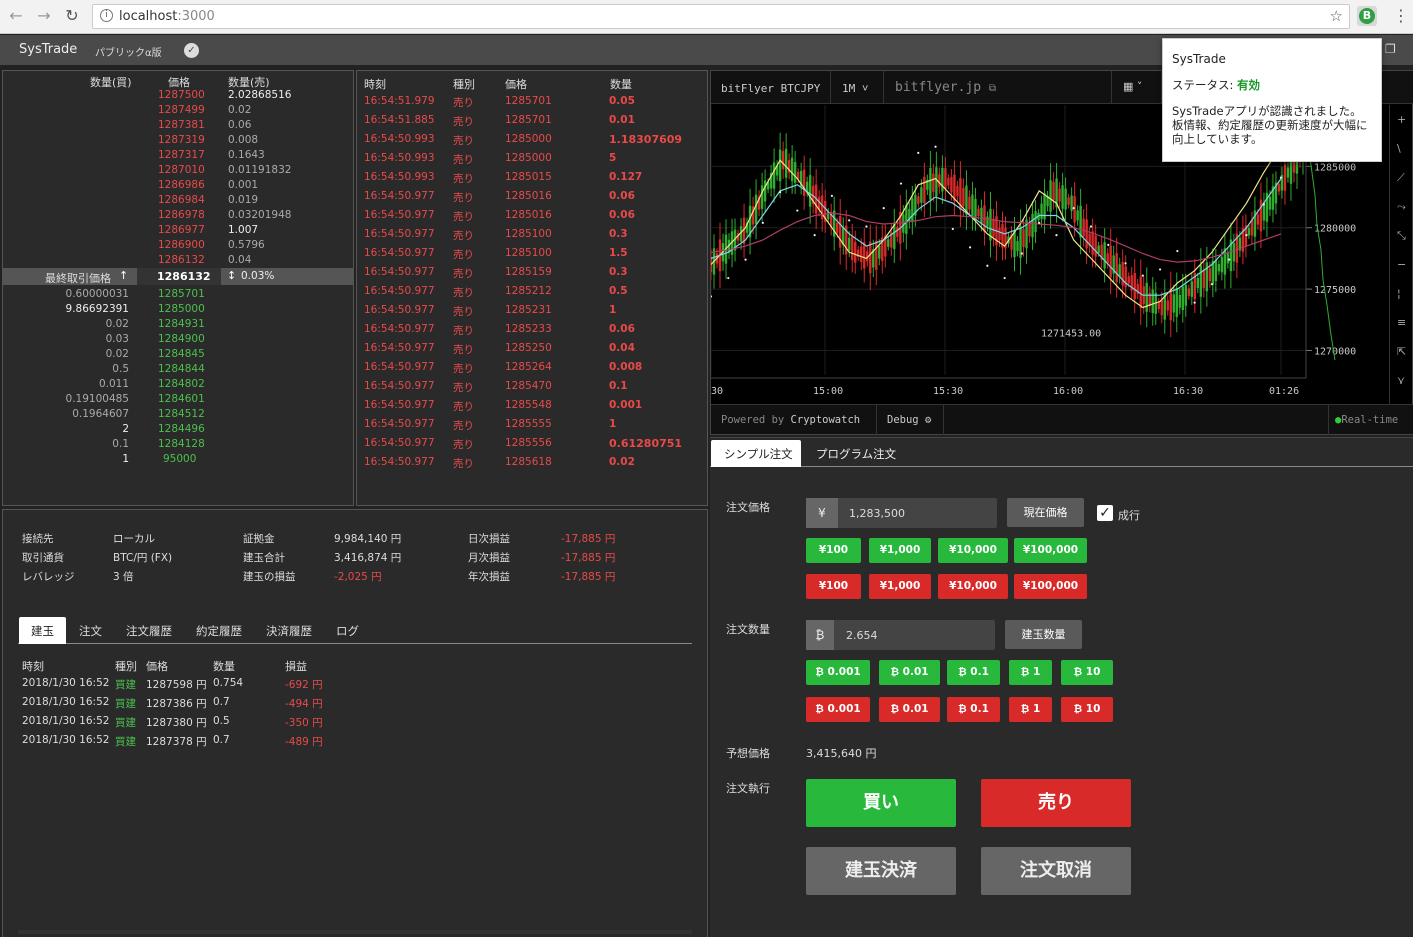 The image size is (1413, 937). What do you see at coordinates (258, 276) in the screenshot?
I see `last-change: 0.03%` at bounding box center [258, 276].